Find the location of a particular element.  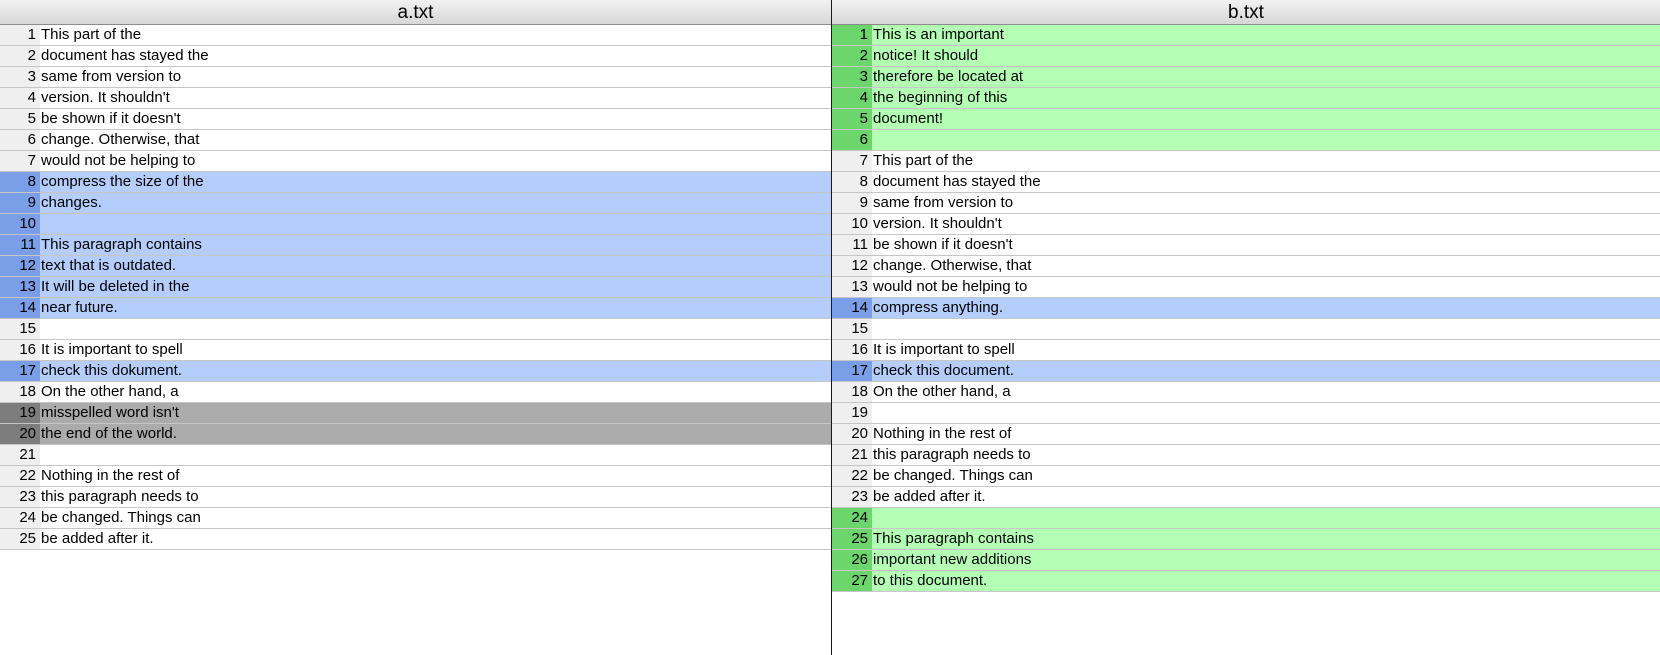

right-diff-line-same: 21 this paragraph needs to is located at coordinates (1246, 455).